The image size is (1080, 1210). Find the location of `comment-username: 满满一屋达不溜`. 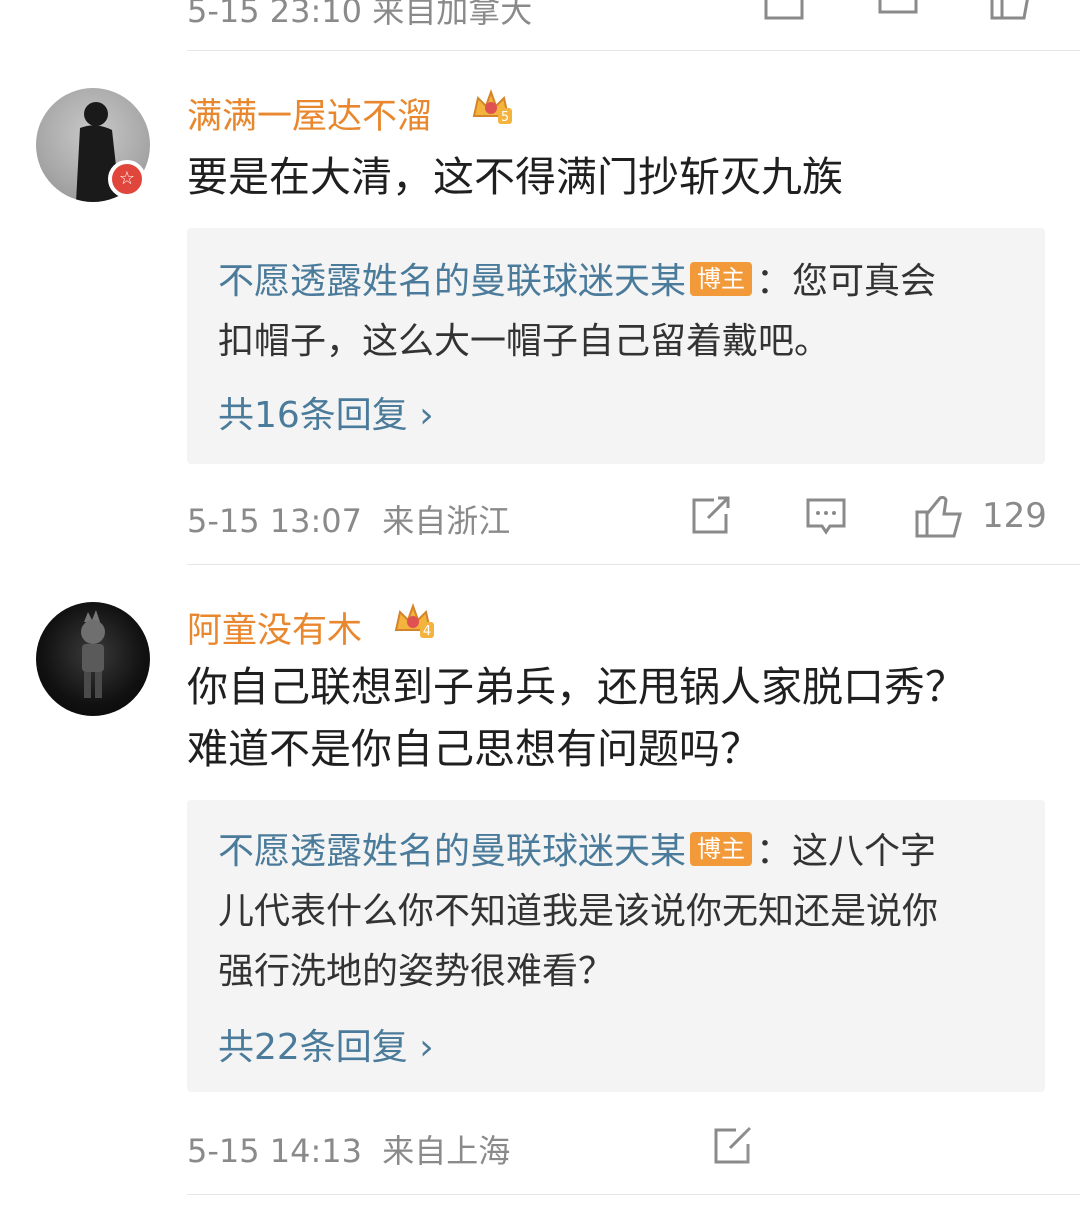

comment-username: 满满一屋达不溜 is located at coordinates (309, 113).